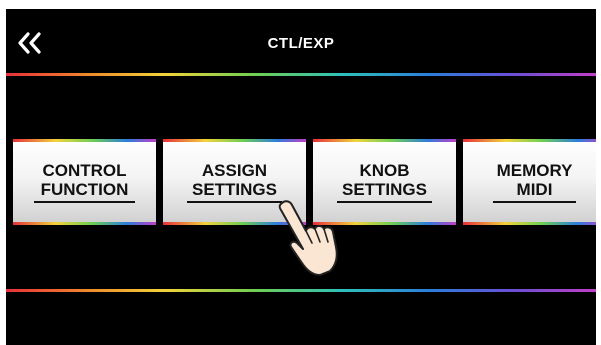 The height and width of the screenshot is (345, 601). What do you see at coordinates (384, 170) in the screenshot?
I see `button-label-line1: KNOB` at bounding box center [384, 170].